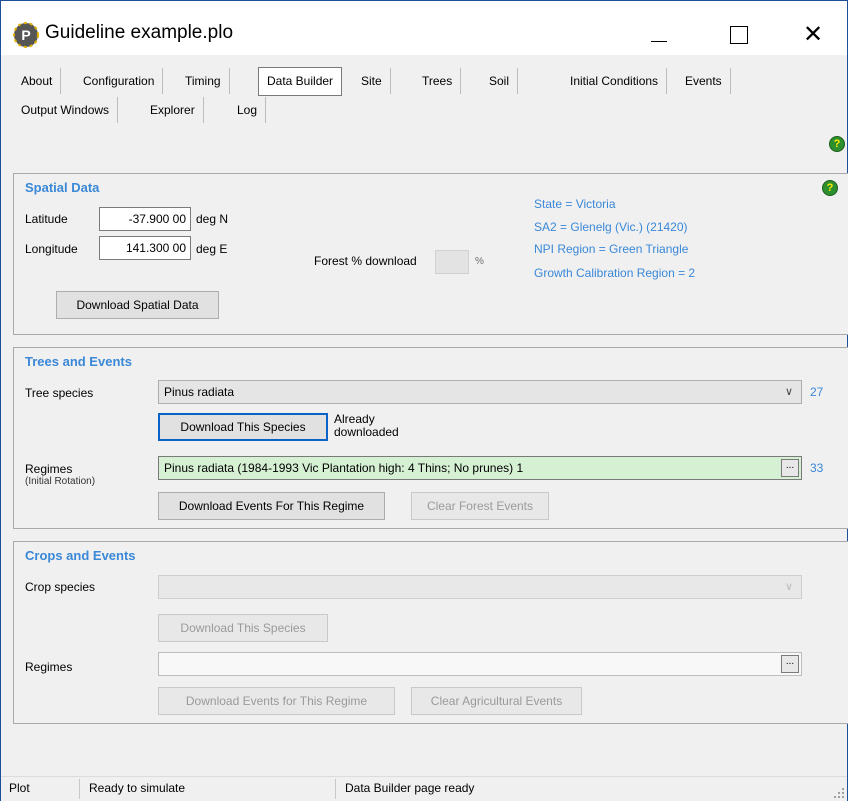 This screenshot has height=801, width=848. What do you see at coordinates (243, 427) in the screenshot?
I see `download-tree-species-button: Download This Species` at bounding box center [243, 427].